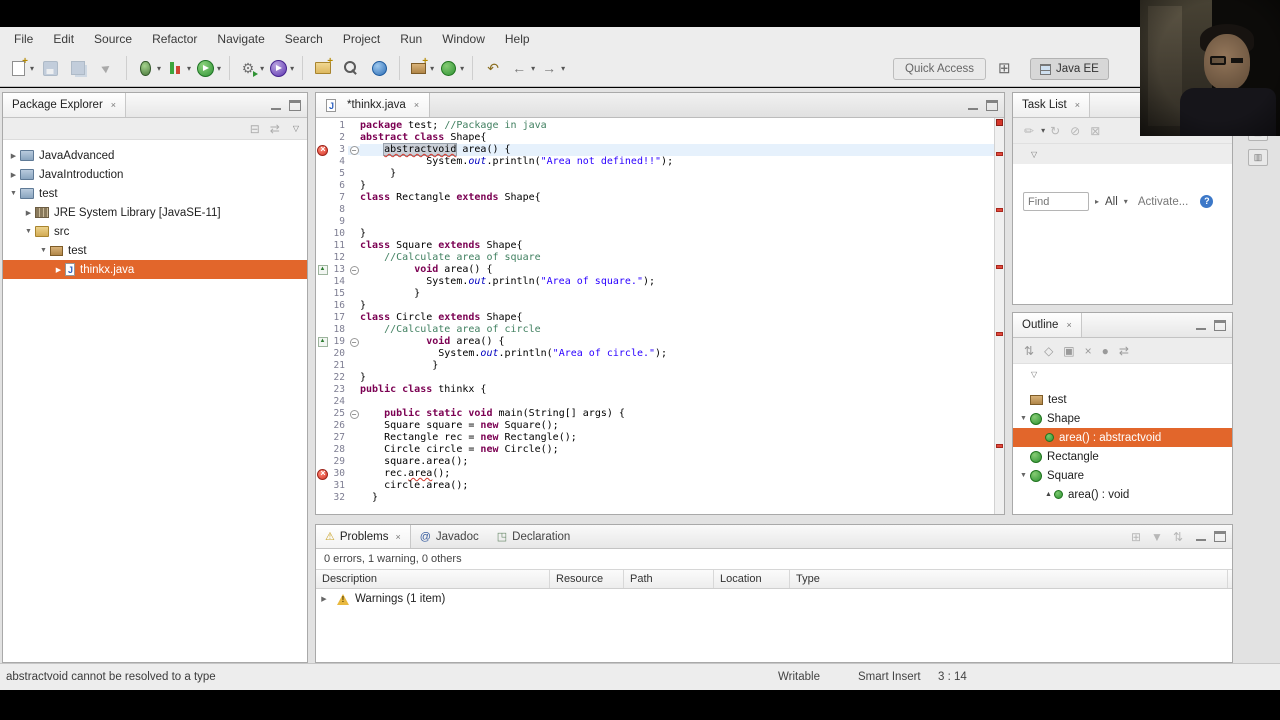 This screenshot has height=720, width=1280. Describe the element at coordinates (655, 426) in the screenshot. I see `code-line-26: 26 Square square = new Square();` at that location.